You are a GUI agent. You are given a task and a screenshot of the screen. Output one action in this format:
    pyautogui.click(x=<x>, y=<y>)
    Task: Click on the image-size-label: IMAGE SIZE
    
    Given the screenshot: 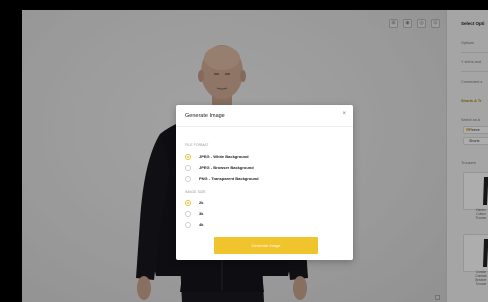 What is the action you would take?
    pyautogui.click(x=195, y=192)
    